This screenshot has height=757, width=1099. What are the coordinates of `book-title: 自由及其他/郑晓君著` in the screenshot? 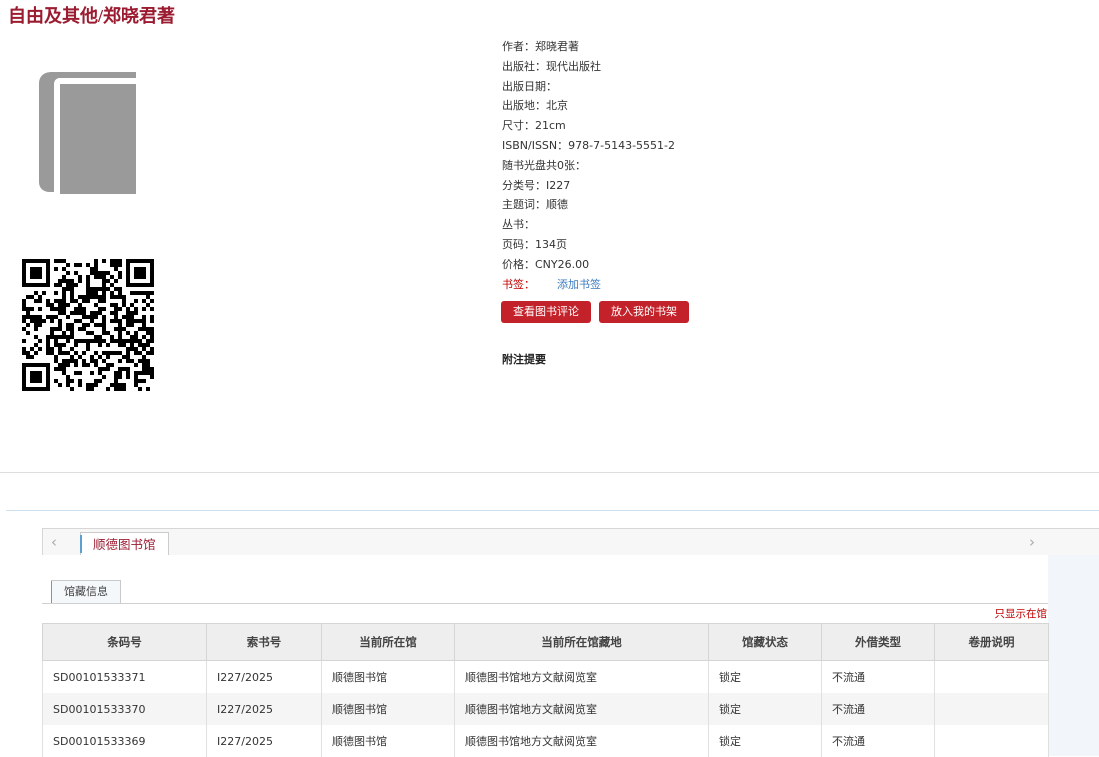 It's located at (92, 16).